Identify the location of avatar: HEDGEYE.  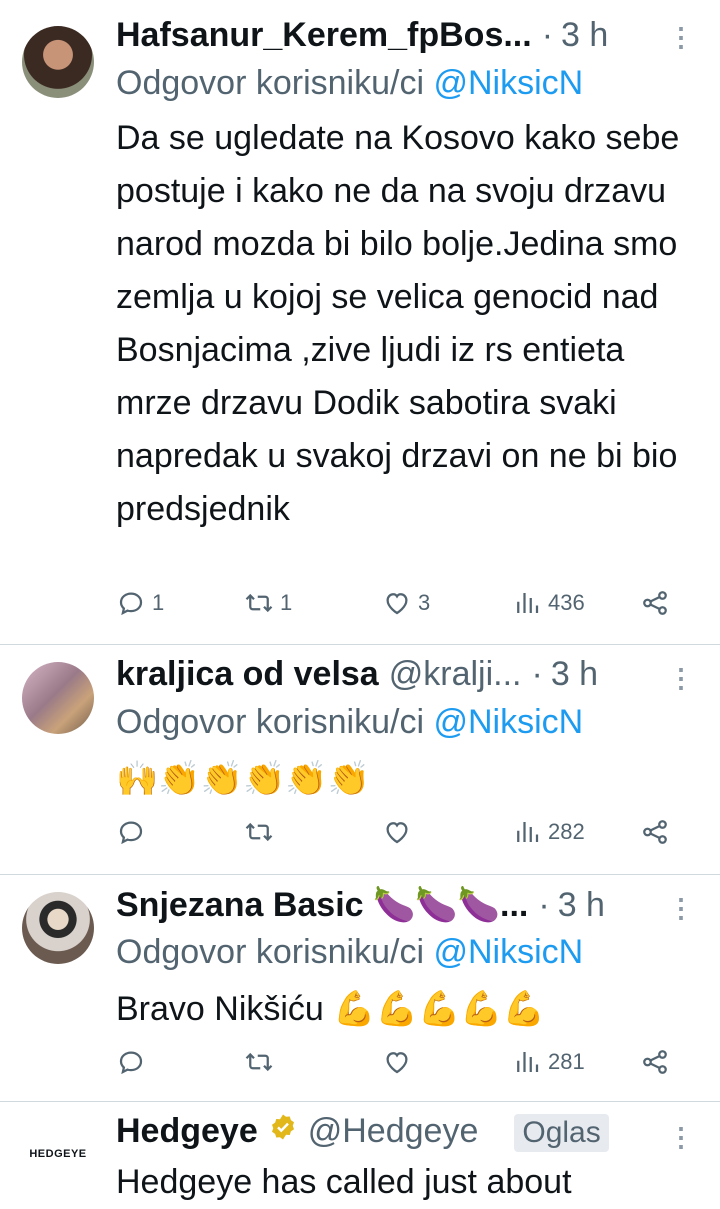
(58, 1154).